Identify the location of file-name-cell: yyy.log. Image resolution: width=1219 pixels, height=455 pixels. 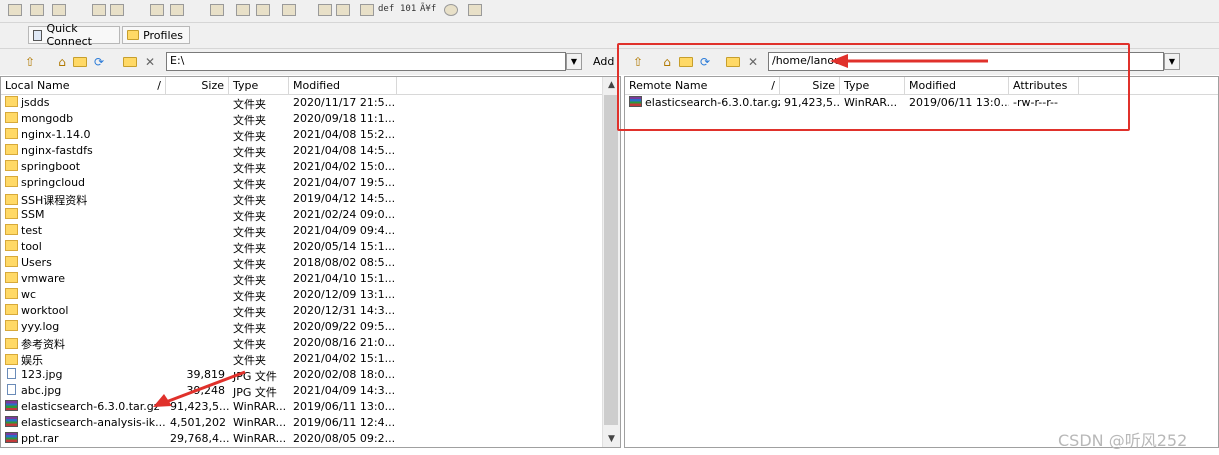
(83, 327).